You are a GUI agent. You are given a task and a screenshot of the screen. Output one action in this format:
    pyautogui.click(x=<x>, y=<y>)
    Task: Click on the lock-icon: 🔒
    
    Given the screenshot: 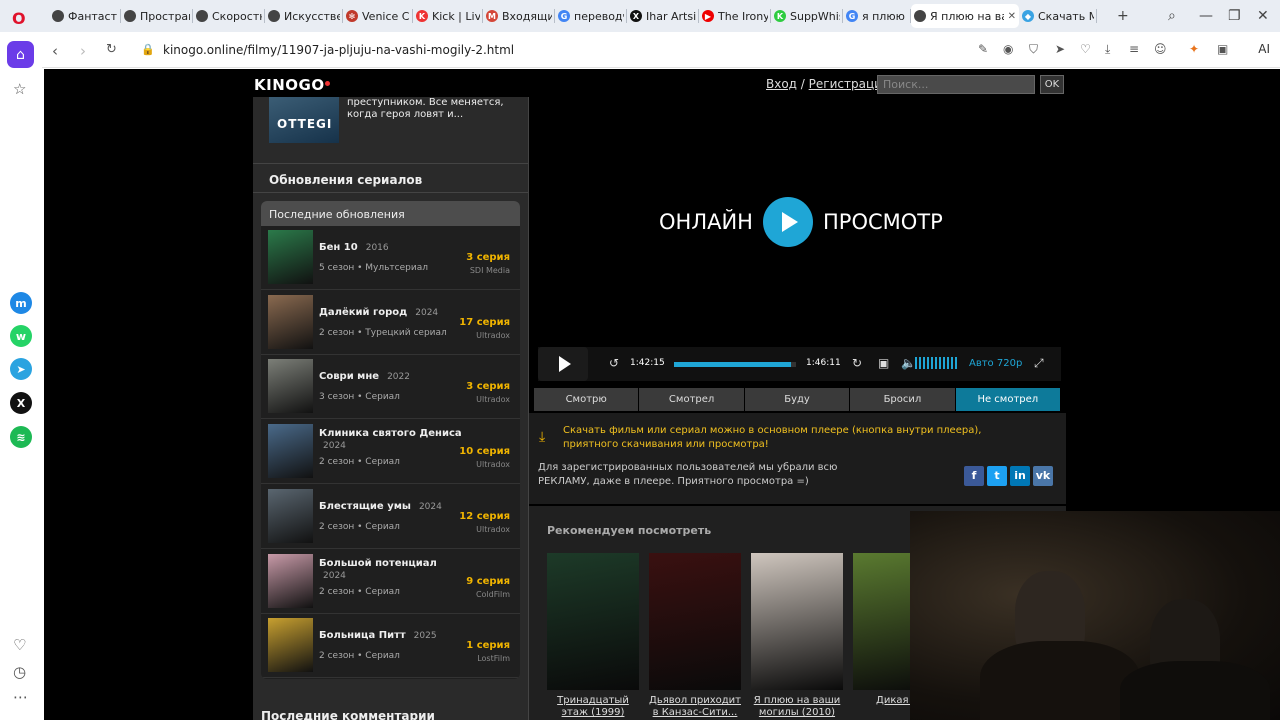 What is the action you would take?
    pyautogui.click(x=148, y=49)
    